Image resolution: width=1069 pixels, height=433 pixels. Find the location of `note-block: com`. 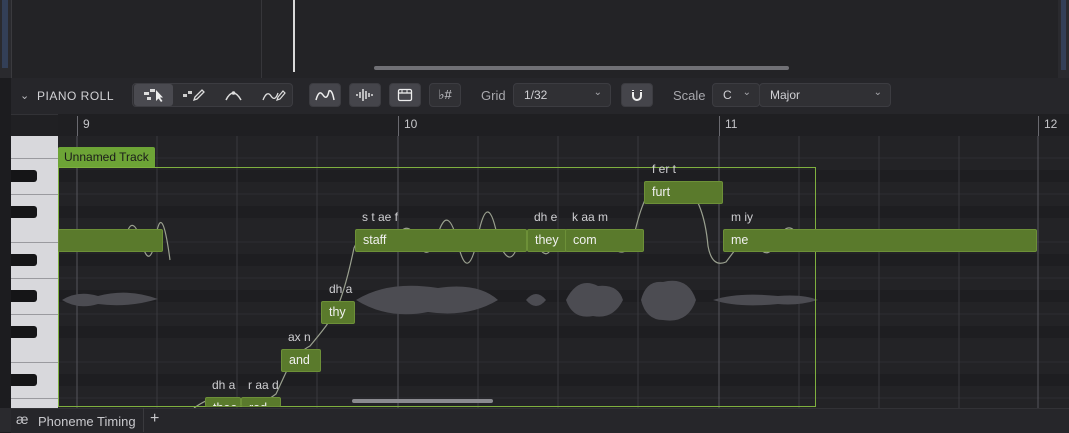

note-block: com is located at coordinates (604, 240).